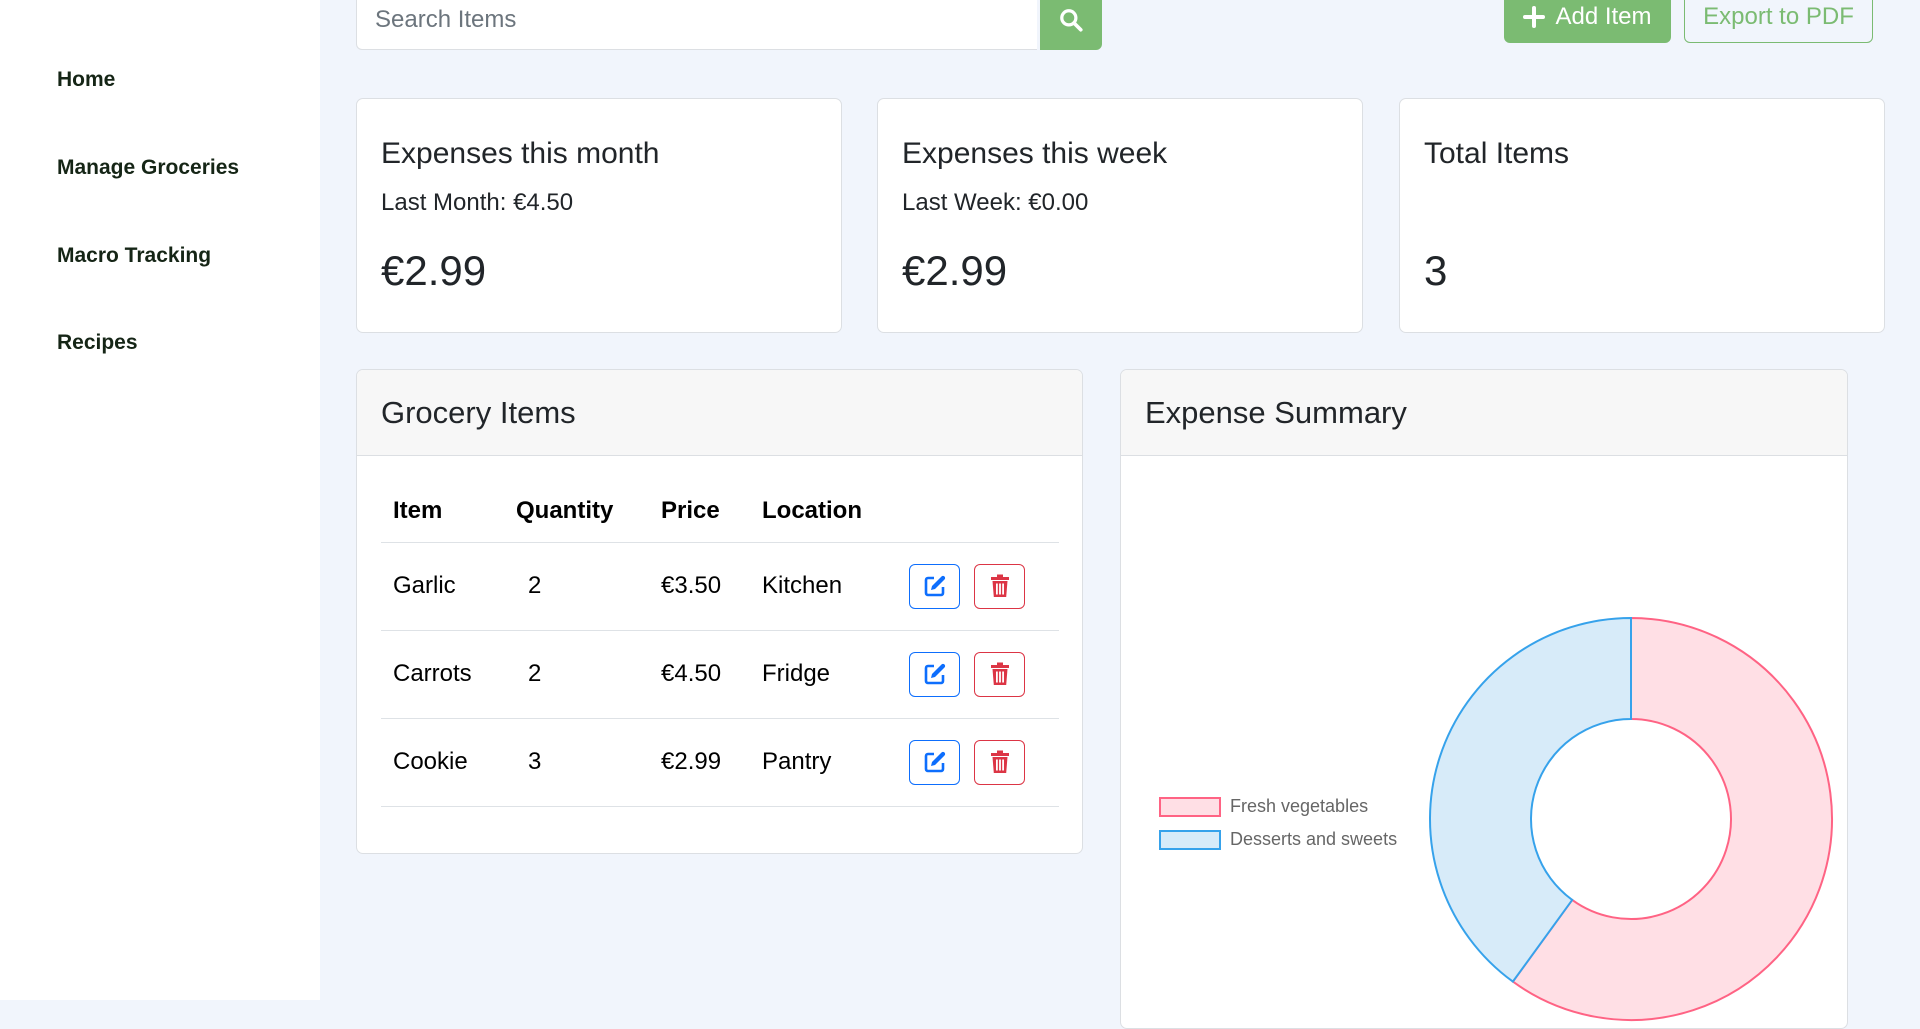 This screenshot has height=1029, width=1920. Describe the element at coordinates (696, 25) in the screenshot. I see `search-input` at that location.